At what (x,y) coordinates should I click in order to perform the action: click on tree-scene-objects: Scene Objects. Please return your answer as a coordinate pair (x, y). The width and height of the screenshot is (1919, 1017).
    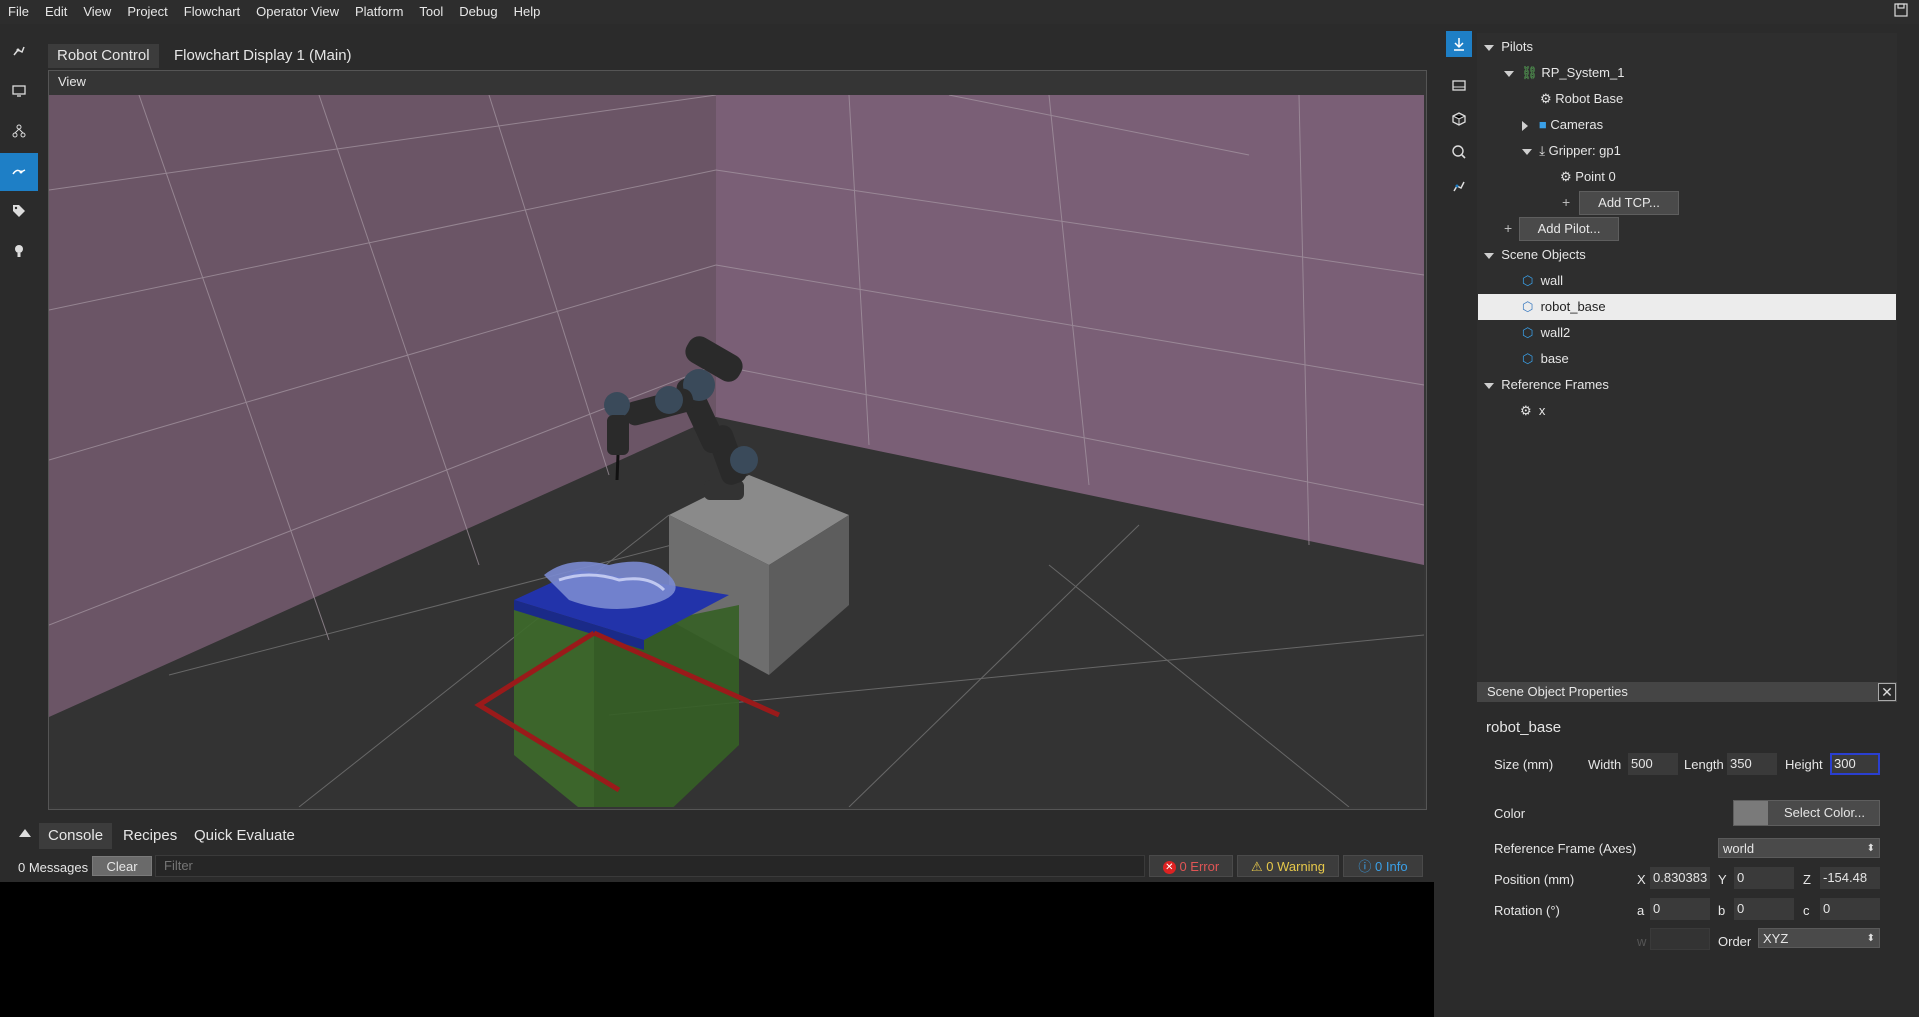
    Looking at the image, I should click on (1535, 255).